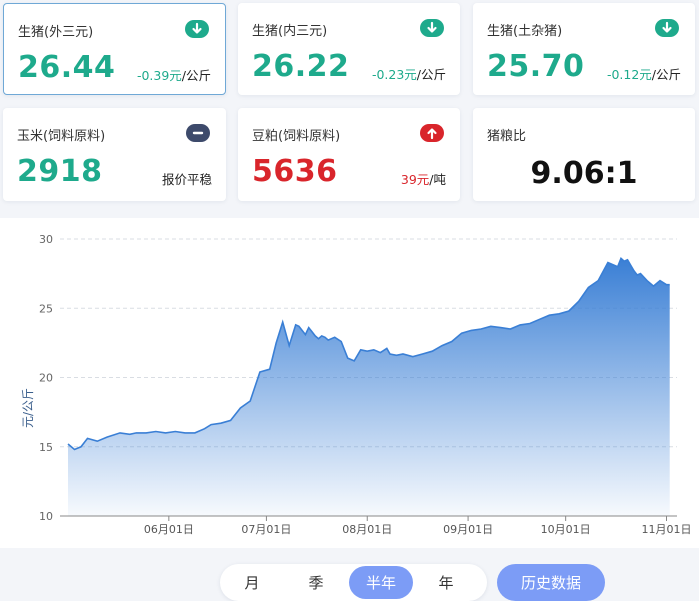 This screenshot has width=699, height=601. Describe the element at coordinates (266, 529) in the screenshot. I see `x-tick-label: 07月01日` at that location.